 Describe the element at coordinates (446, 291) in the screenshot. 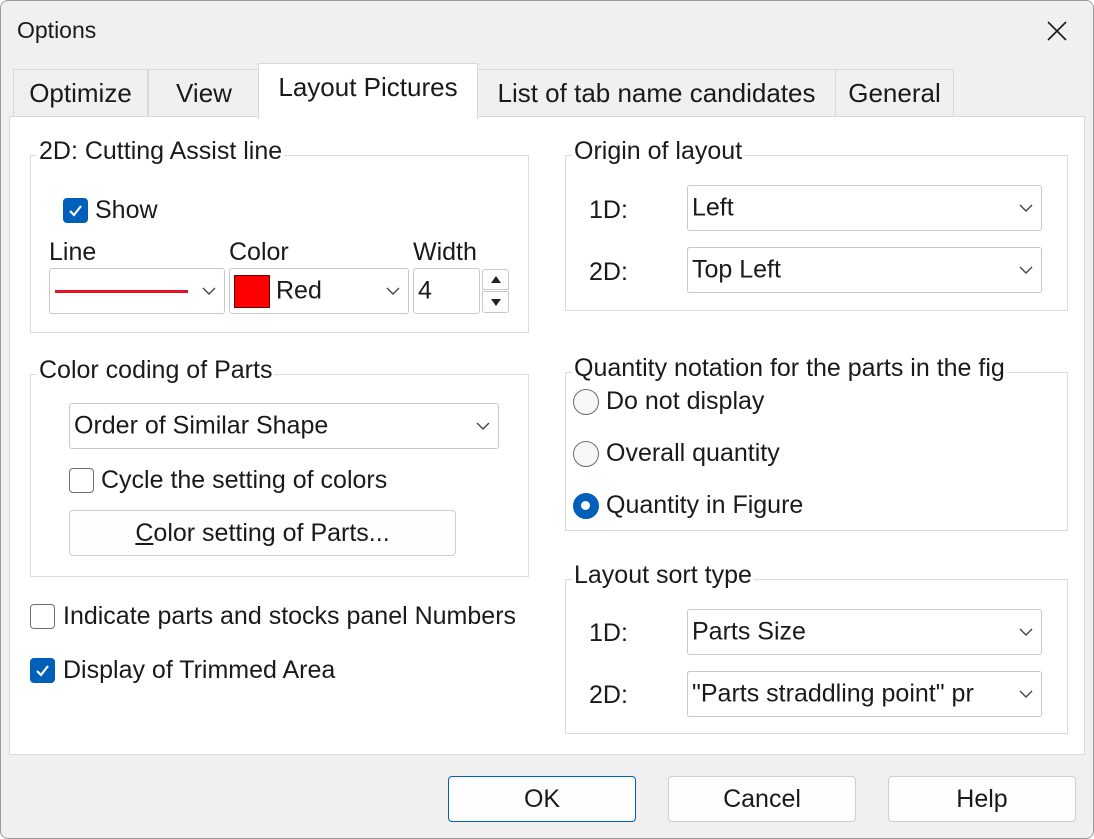

I see `width-input: 4` at that location.